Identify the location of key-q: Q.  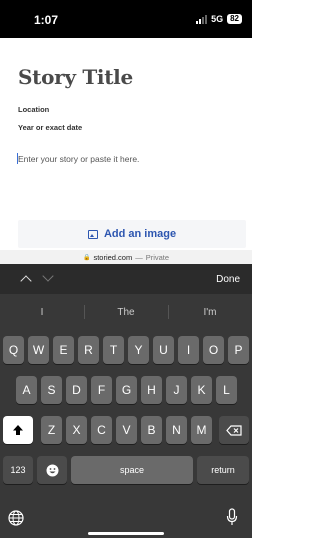
(13, 350).